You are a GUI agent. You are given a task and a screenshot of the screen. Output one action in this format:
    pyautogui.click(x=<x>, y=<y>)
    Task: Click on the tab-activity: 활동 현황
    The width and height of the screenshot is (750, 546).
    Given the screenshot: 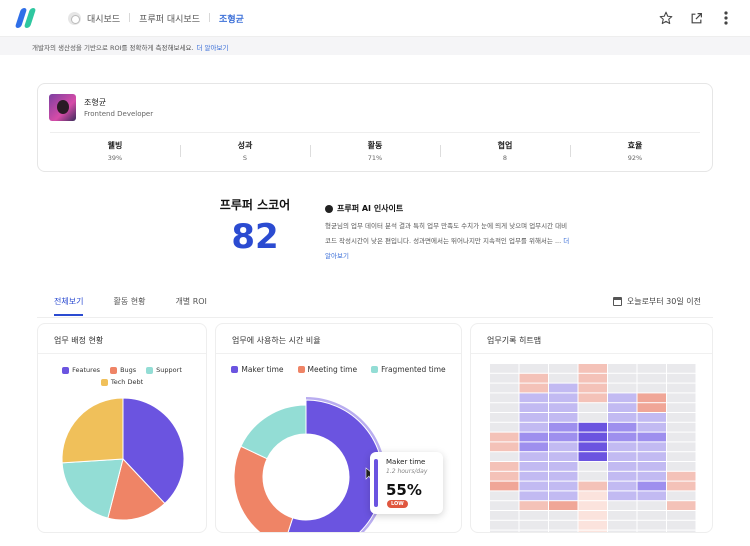 What is the action you would take?
    pyautogui.click(x=129, y=305)
    